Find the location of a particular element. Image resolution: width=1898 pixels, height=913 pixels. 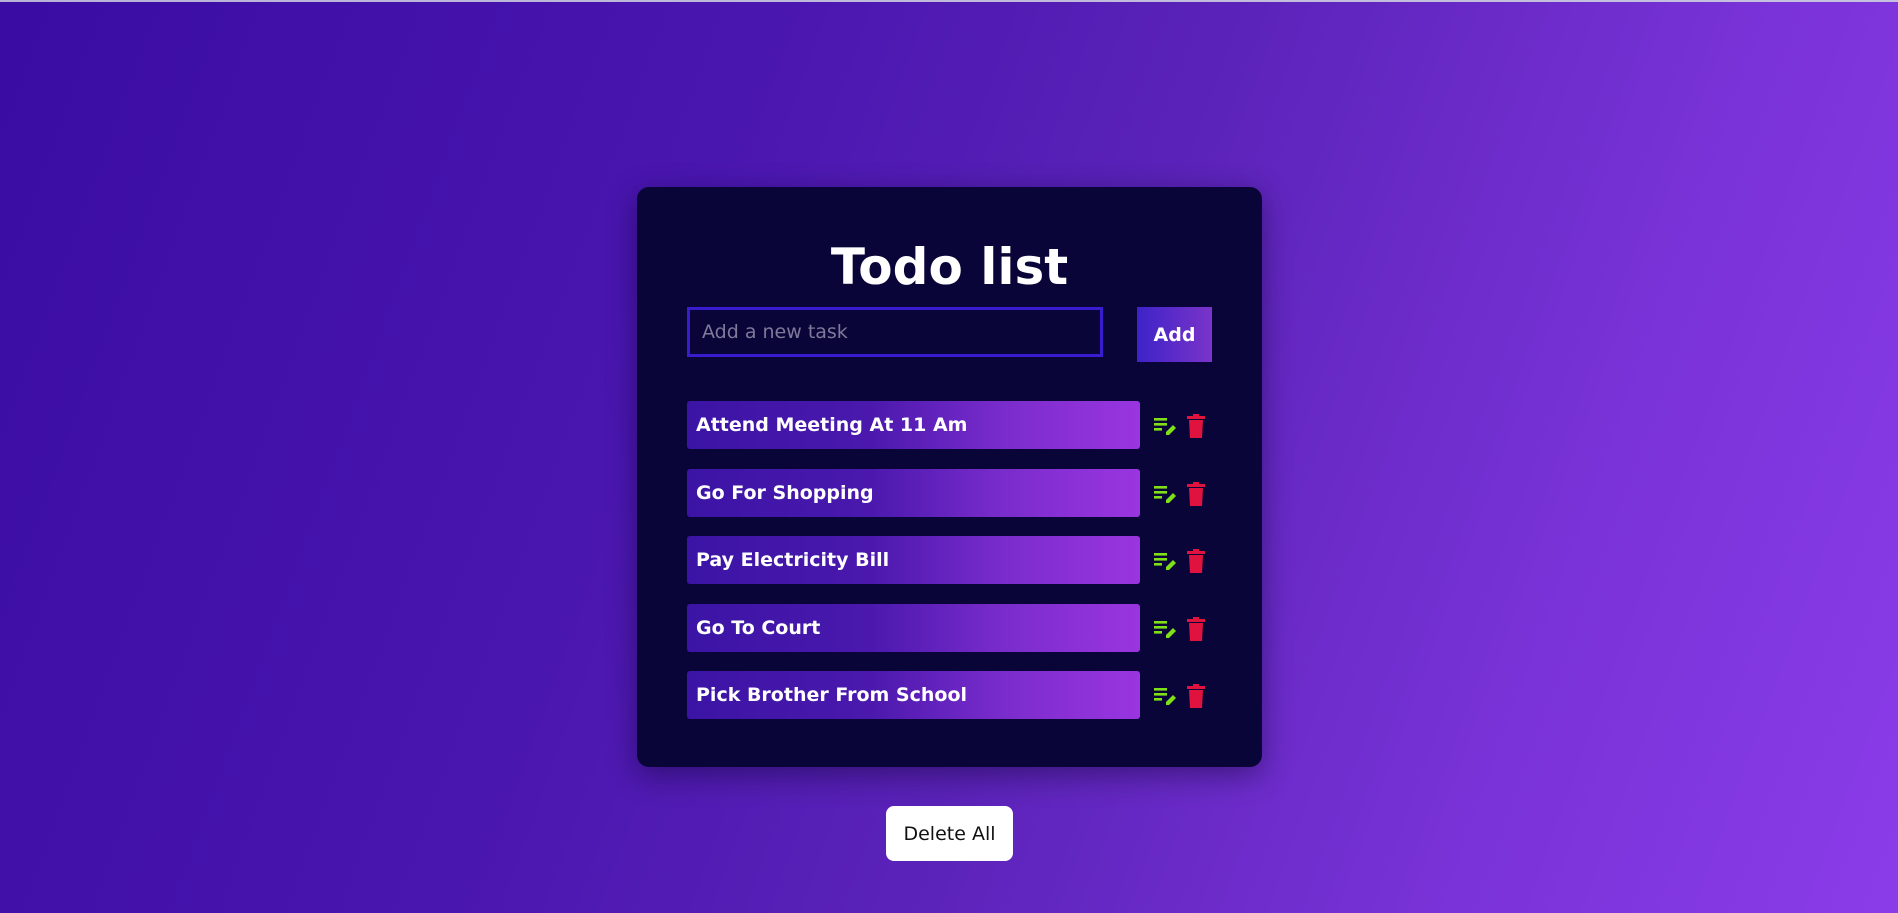

delete-all-button: Delete All is located at coordinates (949, 833).